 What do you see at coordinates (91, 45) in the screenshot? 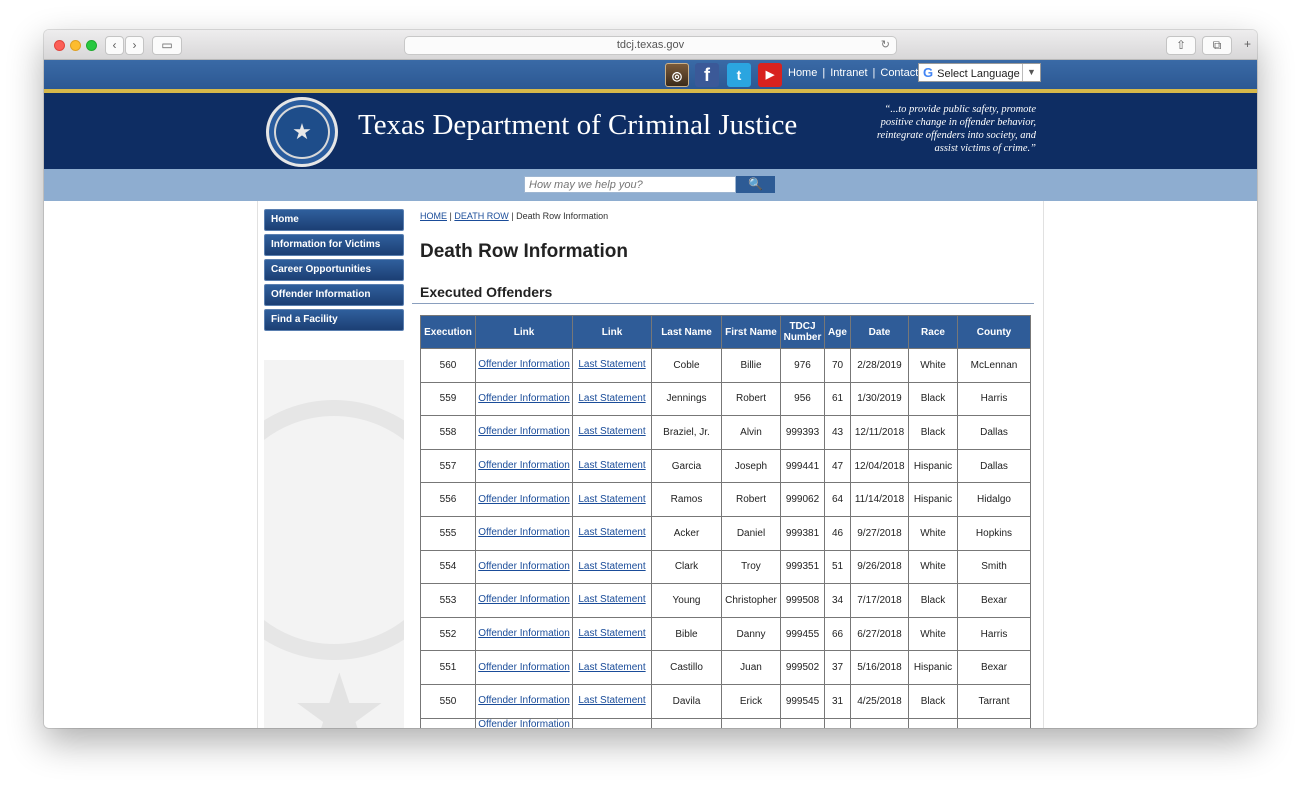
I see `zoom-window-button` at bounding box center [91, 45].